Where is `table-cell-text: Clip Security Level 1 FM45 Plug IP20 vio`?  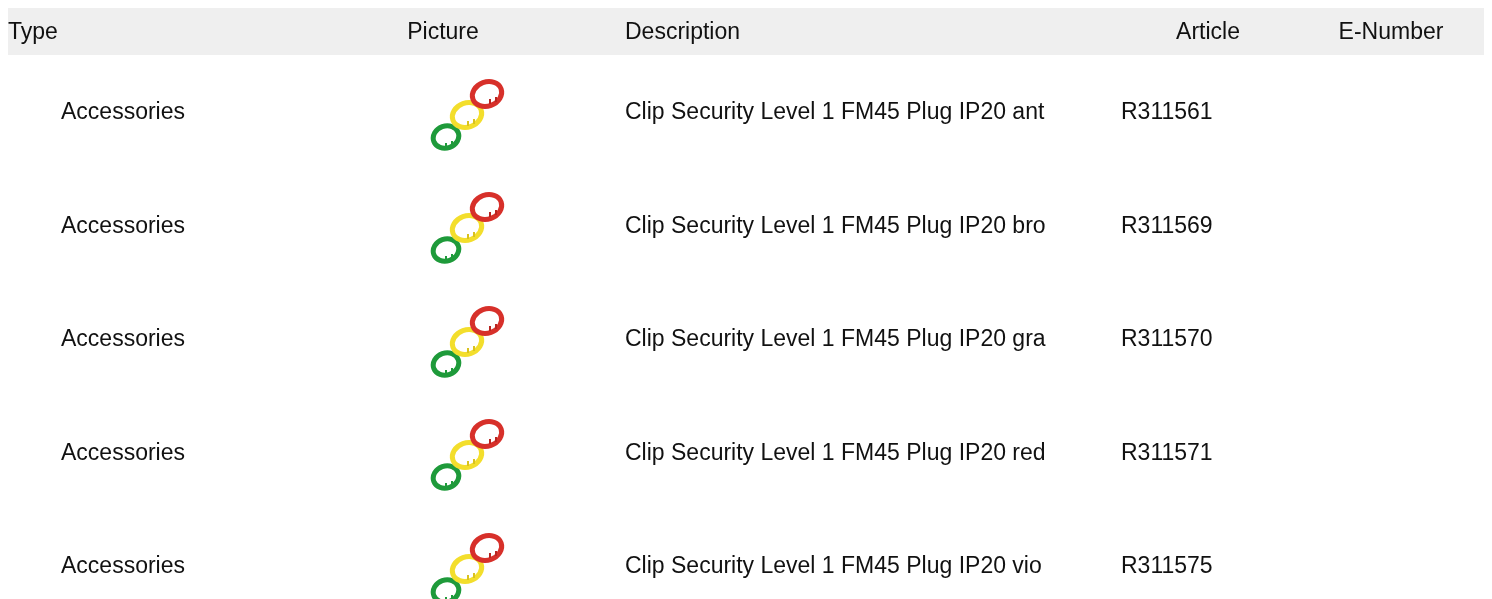
table-cell-text: Clip Security Level 1 FM45 Plug IP20 vio is located at coordinates (833, 566).